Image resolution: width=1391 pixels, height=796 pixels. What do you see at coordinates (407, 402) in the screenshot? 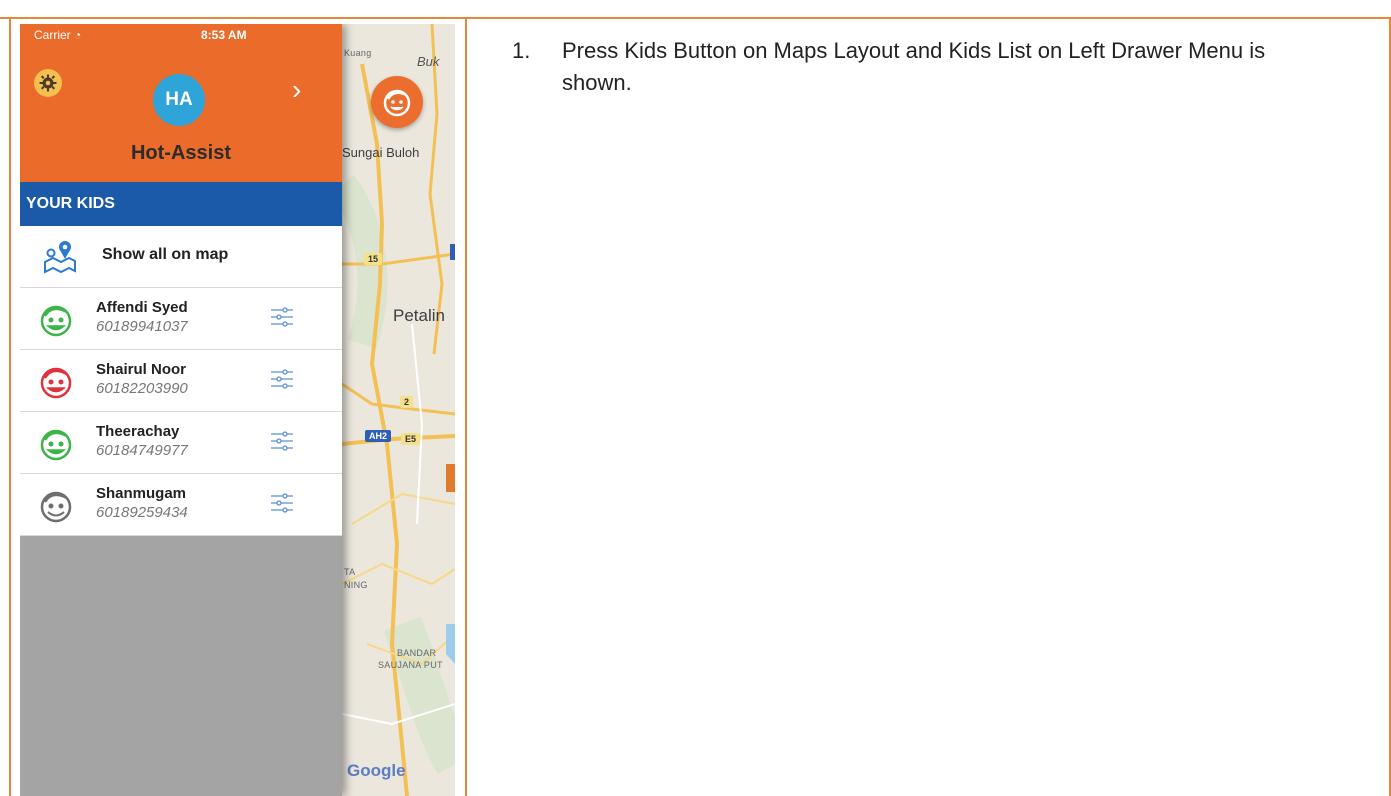
I see `road-badge-2: 2` at bounding box center [407, 402].